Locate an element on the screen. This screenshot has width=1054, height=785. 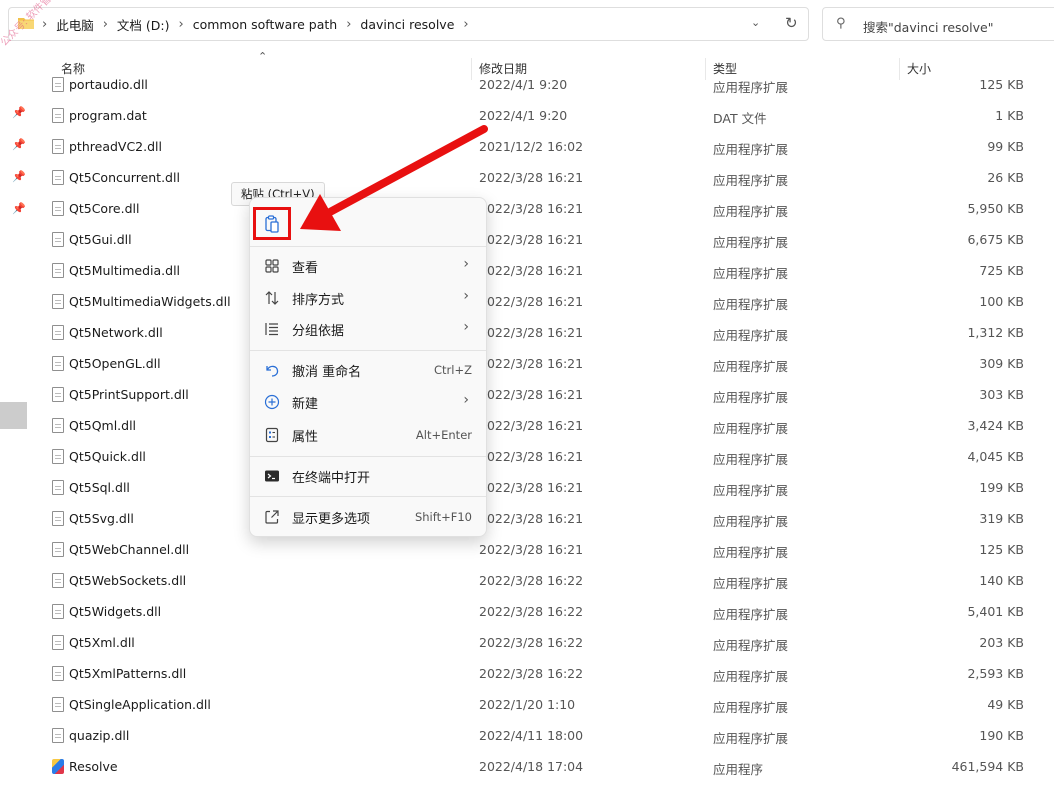
menu-item-group-by: 分组依据 › is located at coordinates (368, 329).